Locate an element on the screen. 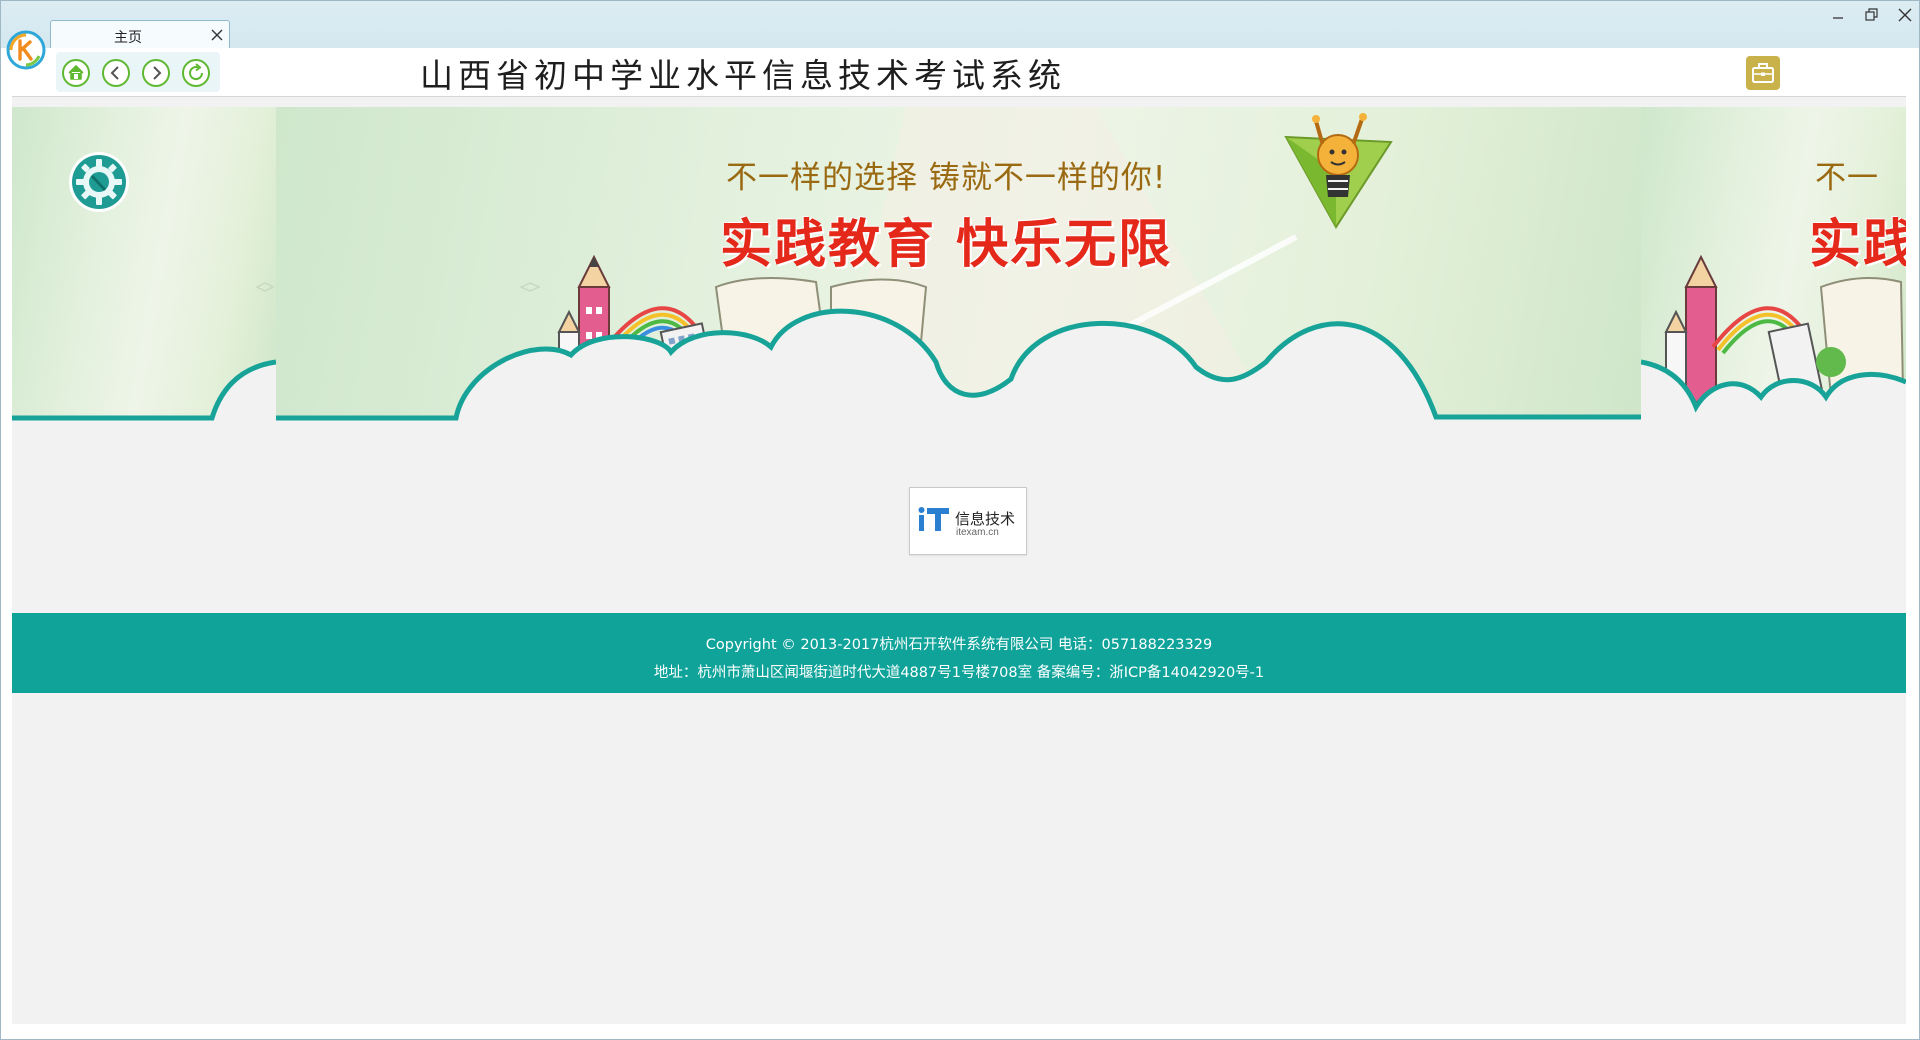 The width and height of the screenshot is (1920, 1040). it-logo-icon is located at coordinates (933, 519).